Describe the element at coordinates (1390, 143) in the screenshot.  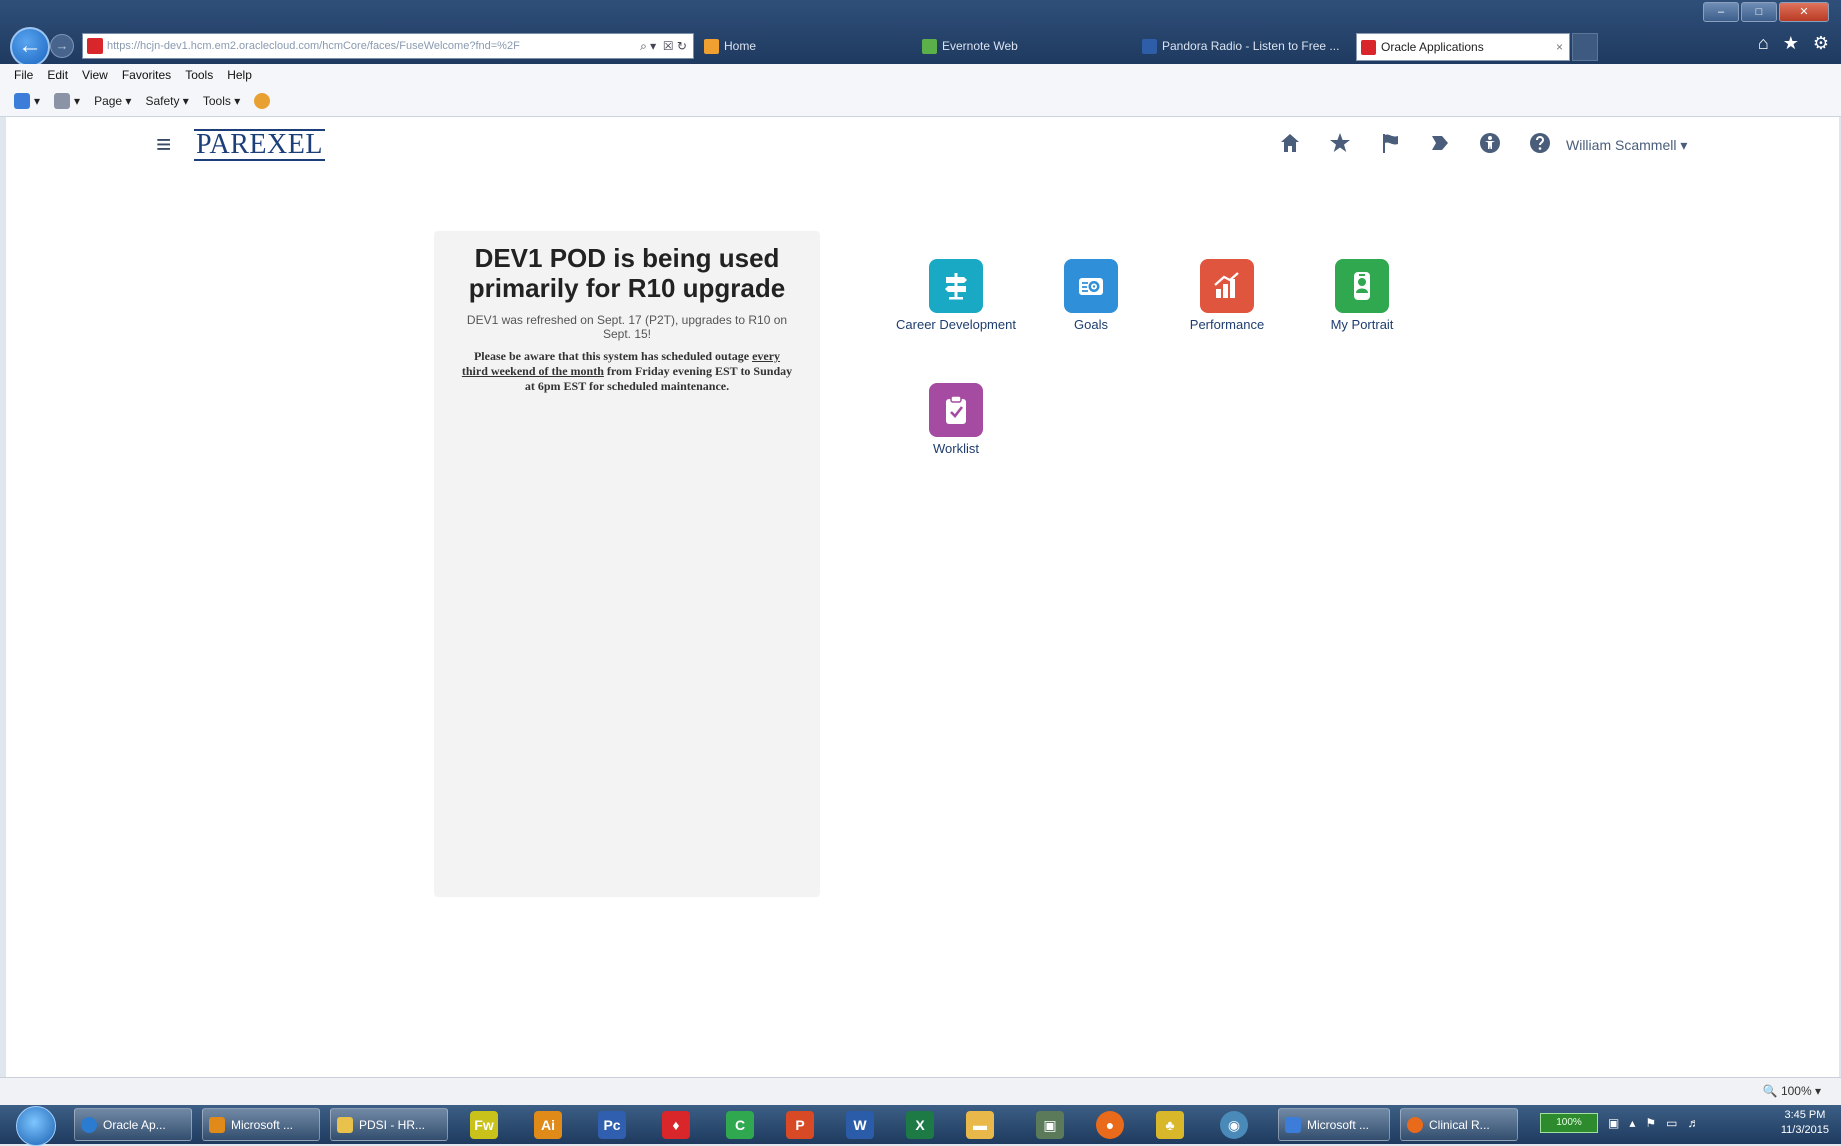
I see `watchlist-flag-icon` at that location.